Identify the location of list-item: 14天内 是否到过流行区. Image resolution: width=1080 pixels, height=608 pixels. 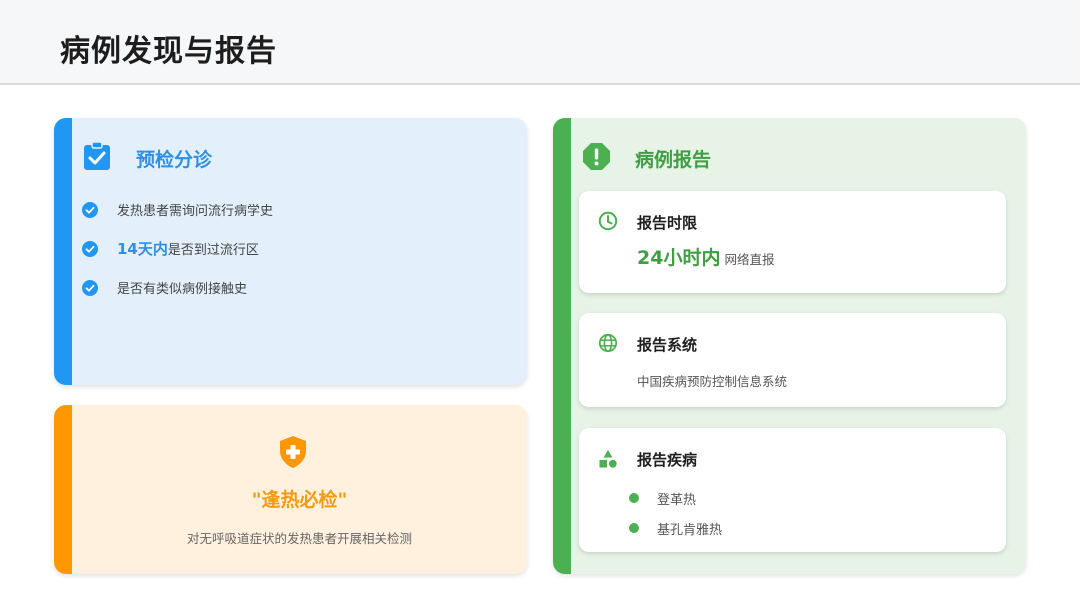
(177, 248).